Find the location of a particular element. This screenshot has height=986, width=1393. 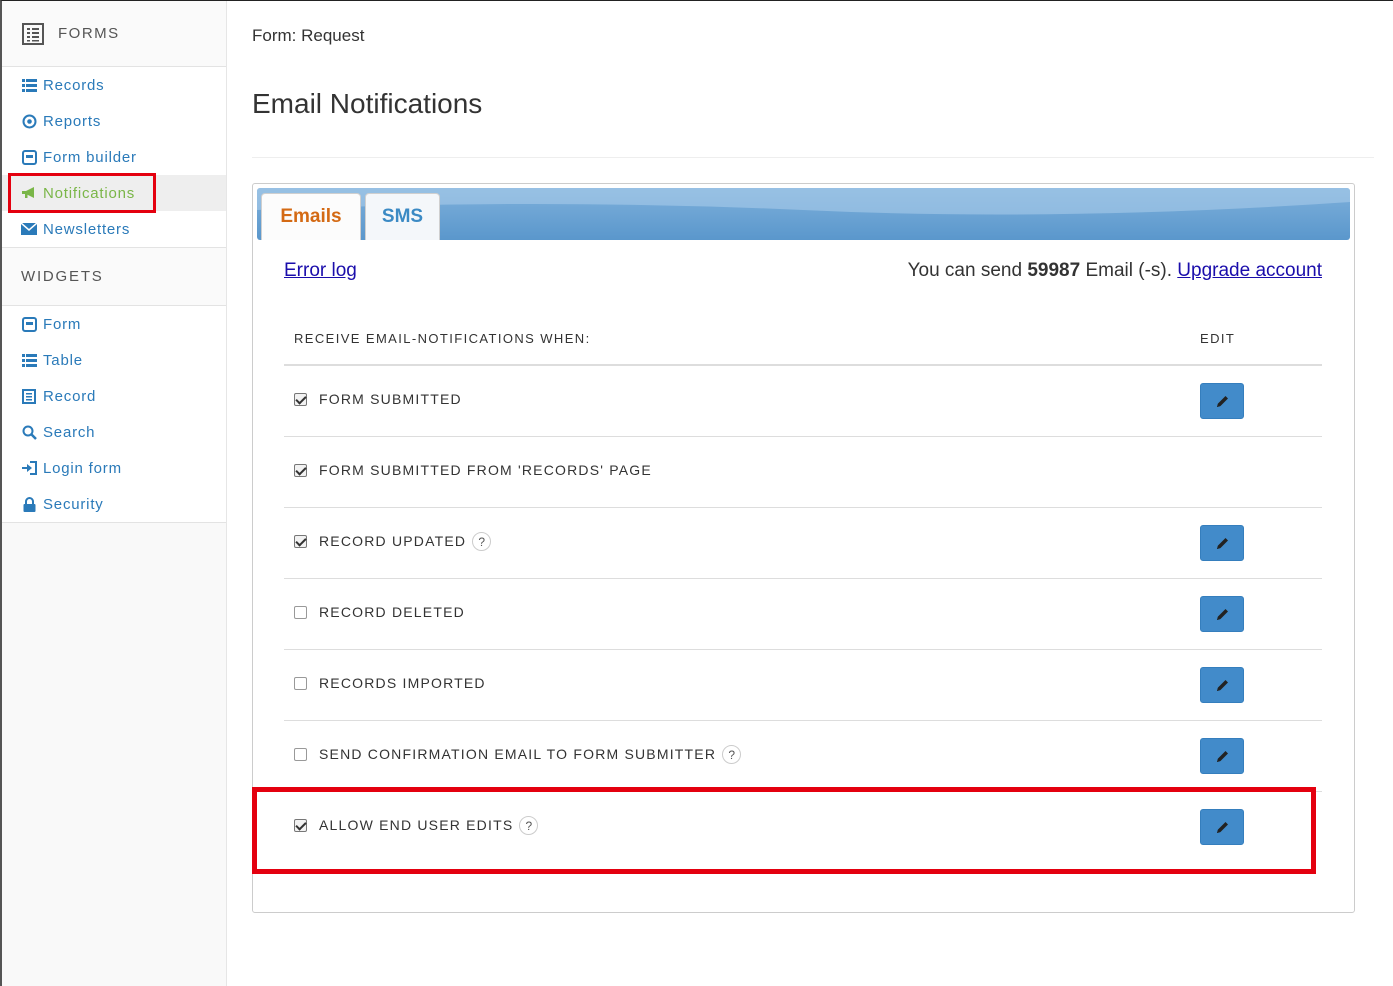

tab-bar: Emails SMS is located at coordinates (803, 214).